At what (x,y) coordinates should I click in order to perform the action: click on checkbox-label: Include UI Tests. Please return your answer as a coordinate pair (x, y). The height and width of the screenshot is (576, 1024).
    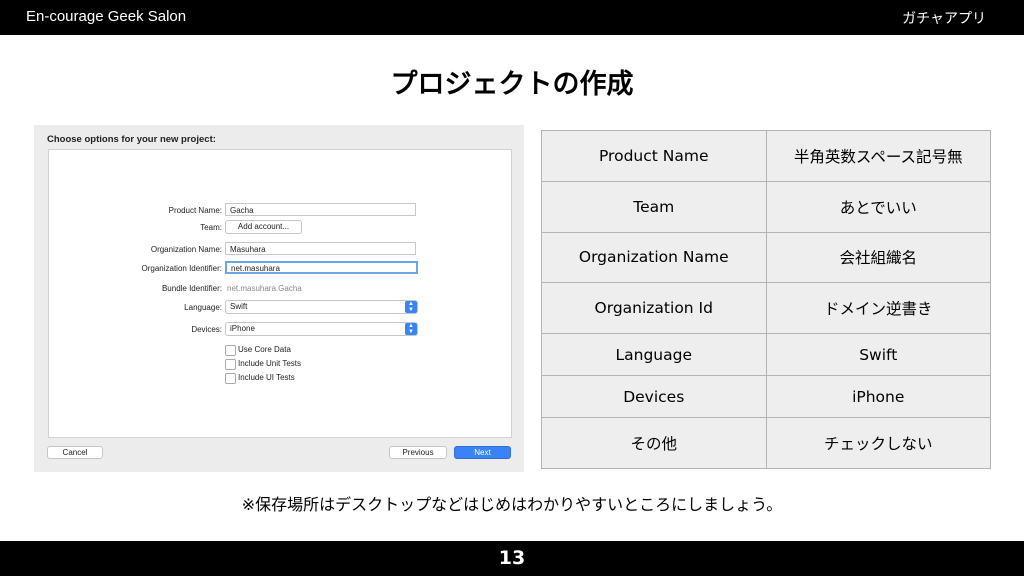
    Looking at the image, I should click on (266, 377).